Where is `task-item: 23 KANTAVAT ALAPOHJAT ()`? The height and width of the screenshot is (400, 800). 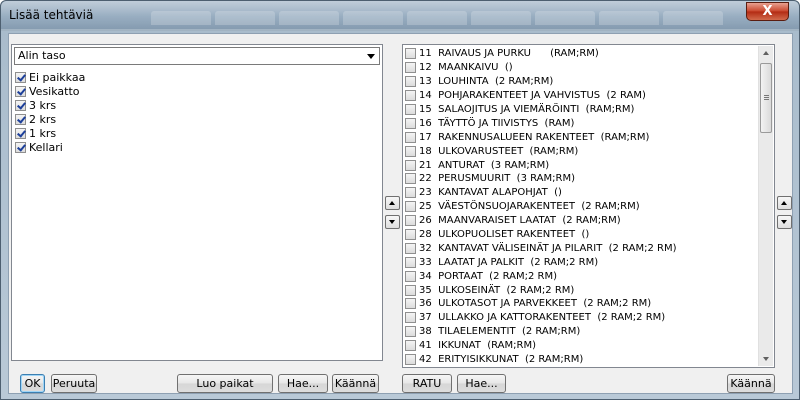 task-item: 23 KANTAVAT ALAPOHJAT () is located at coordinates (582, 193).